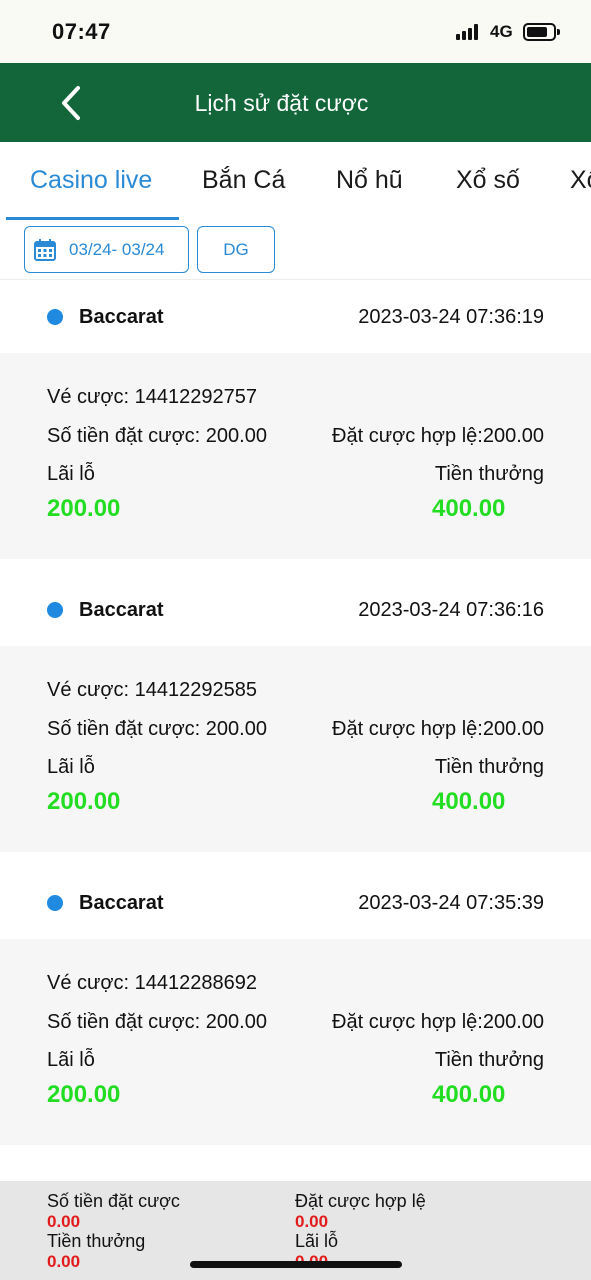  What do you see at coordinates (488, 180) in the screenshot?
I see `tab-xo-so: Xổ số` at bounding box center [488, 180].